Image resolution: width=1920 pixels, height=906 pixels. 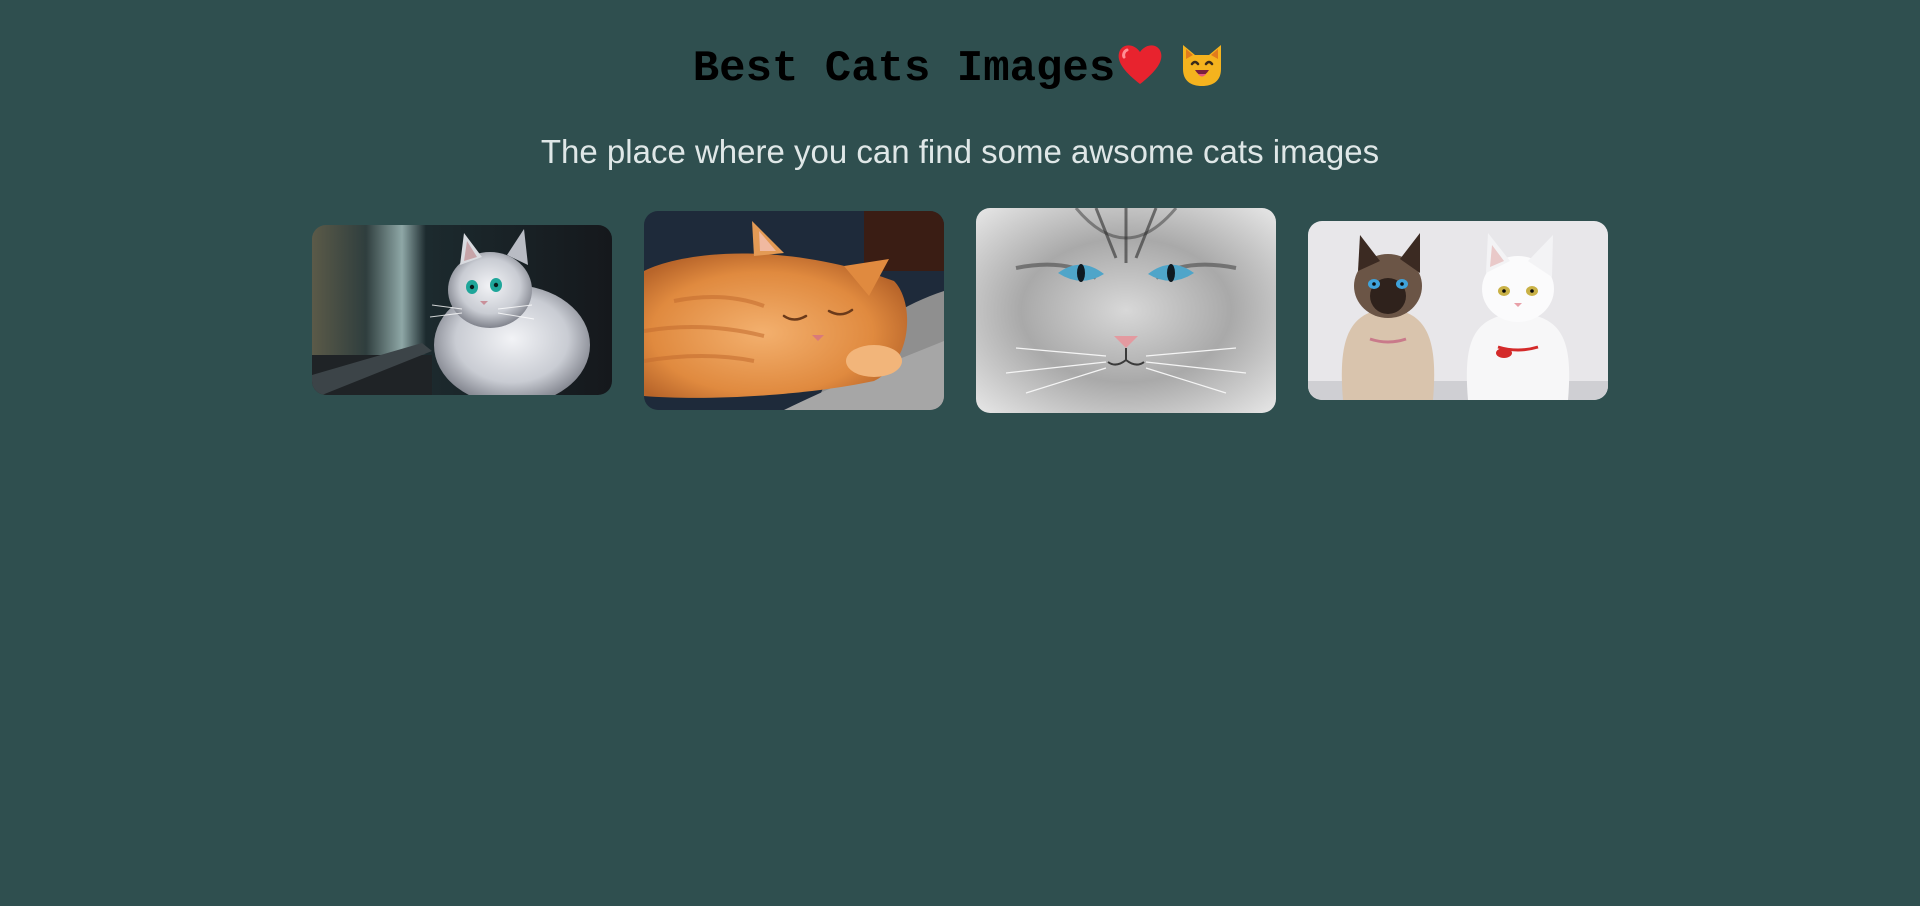 I want to click on page-title: Best Cats Images, so click(x=960, y=69).